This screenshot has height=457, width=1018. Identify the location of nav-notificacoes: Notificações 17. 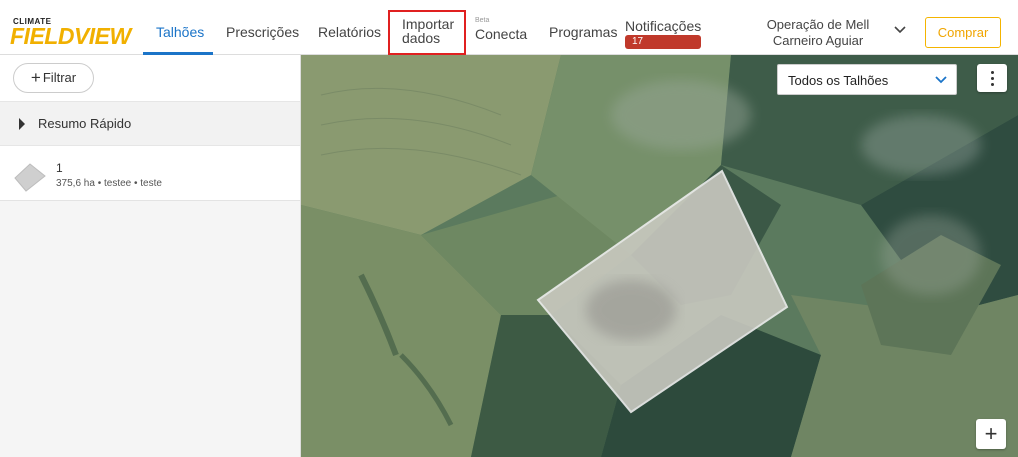
(663, 33).